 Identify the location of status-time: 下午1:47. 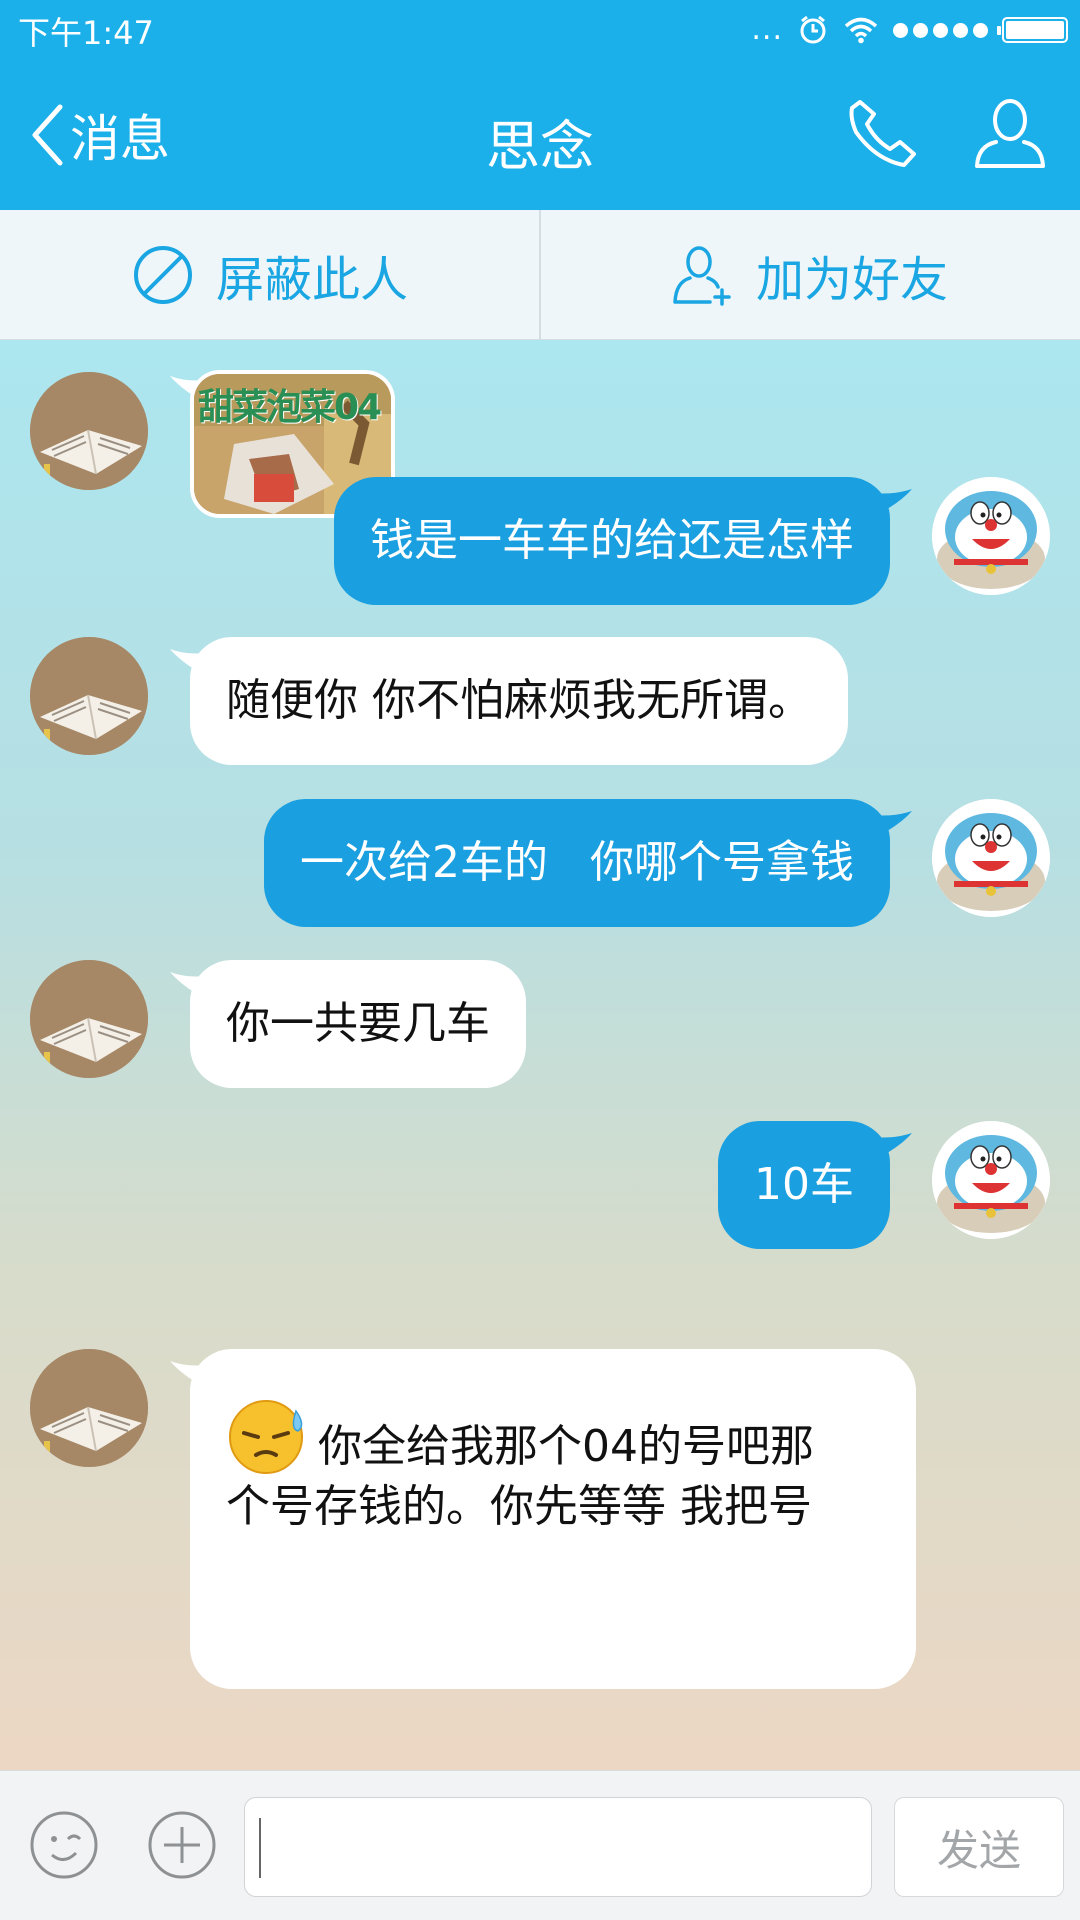
(86, 33).